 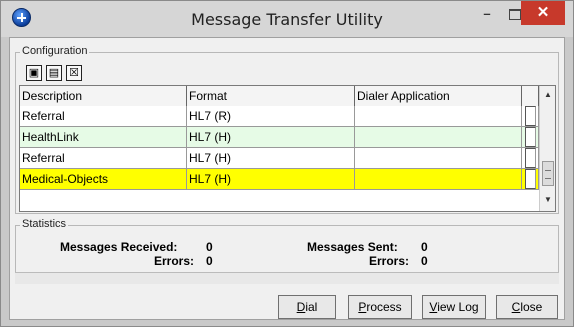 I want to click on messages-sent-label: Messages Sent:, so click(x=352, y=247).